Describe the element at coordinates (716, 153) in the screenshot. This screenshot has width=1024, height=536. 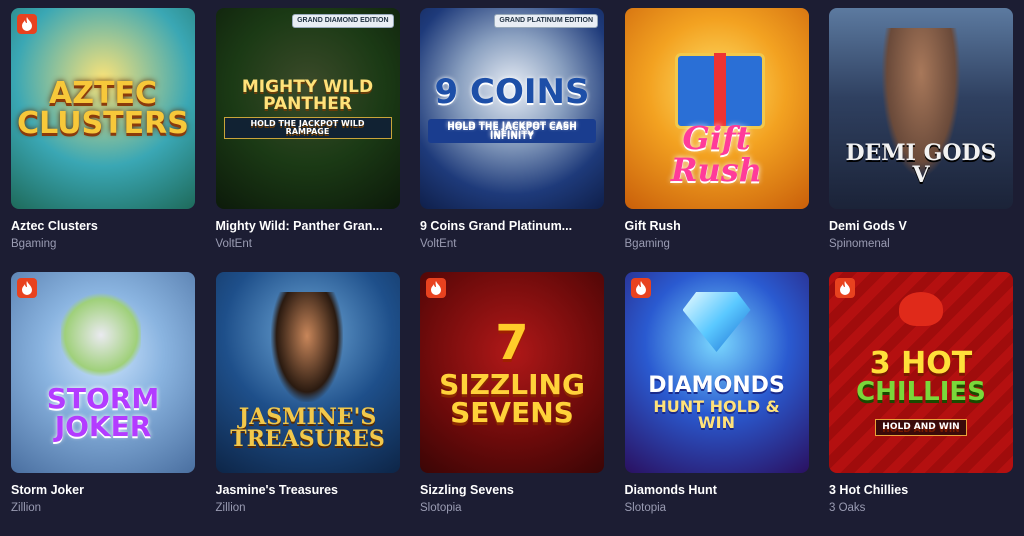
I see `game-art-title: Gift Rush` at that location.